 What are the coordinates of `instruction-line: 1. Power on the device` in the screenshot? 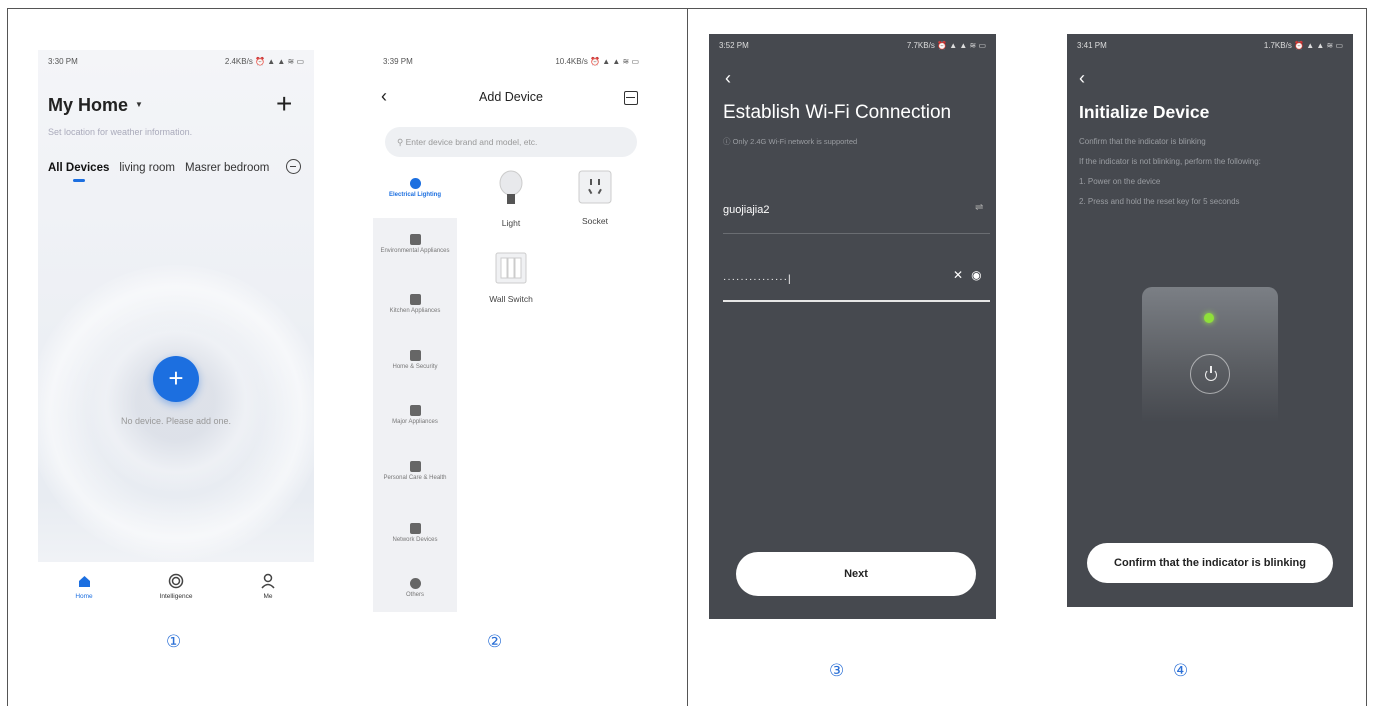 It's located at (1120, 181).